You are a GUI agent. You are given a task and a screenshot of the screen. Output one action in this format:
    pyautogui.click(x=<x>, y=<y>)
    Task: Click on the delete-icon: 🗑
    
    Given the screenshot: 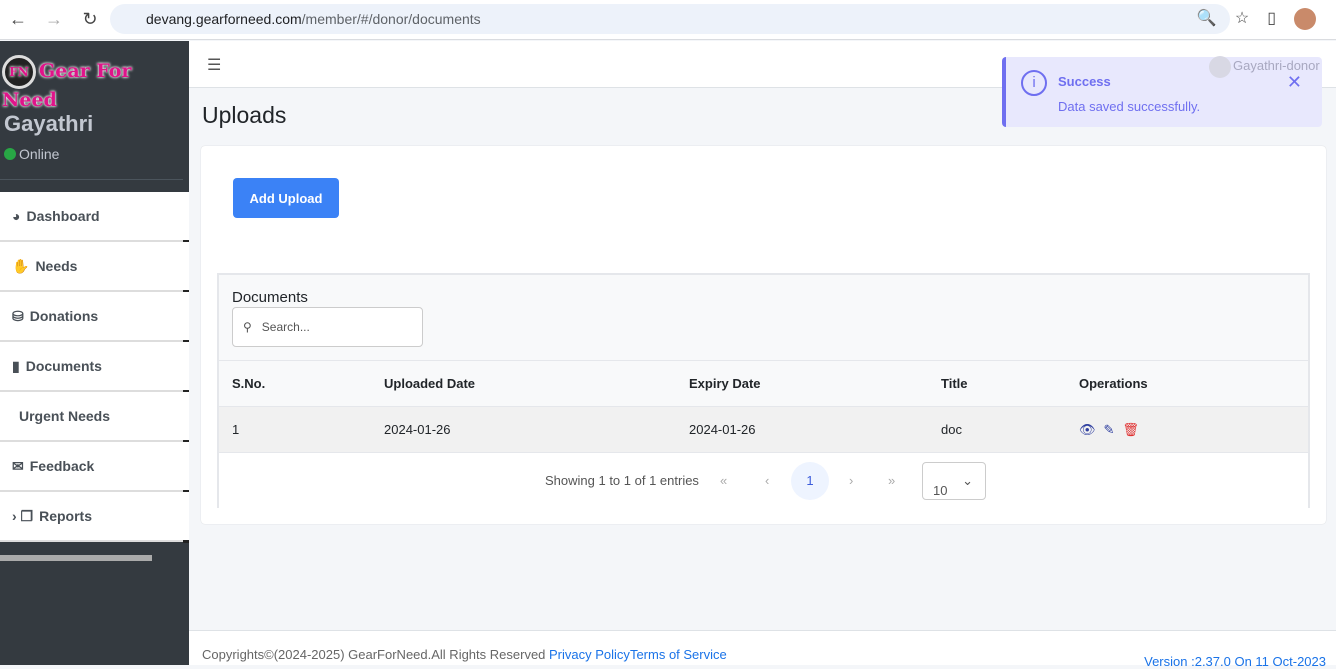 What is the action you would take?
    pyautogui.click(x=1130, y=430)
    